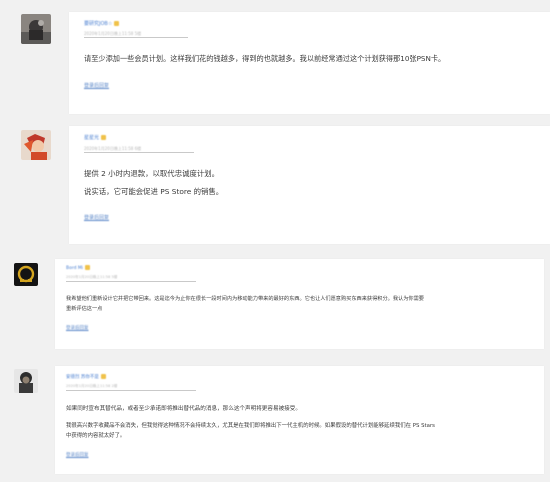  What do you see at coordinates (152, 173) in the screenshot?
I see `comment-text: 提供 2 小时内退款，以取代忠诚度计划。` at bounding box center [152, 173].